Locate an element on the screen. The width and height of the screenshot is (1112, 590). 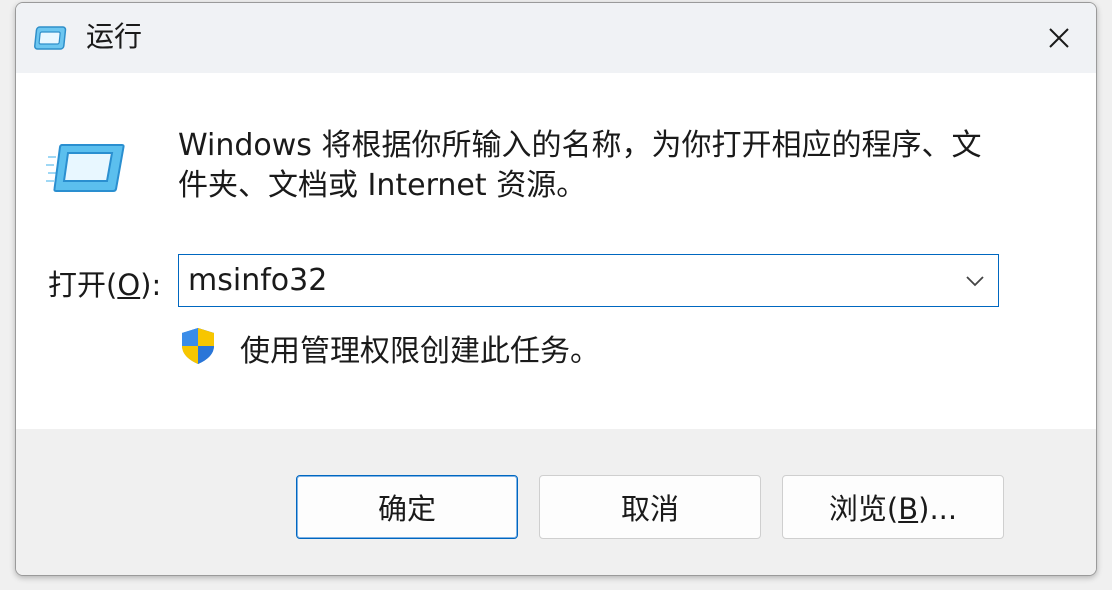
uac-shield-icon is located at coordinates (198, 346).